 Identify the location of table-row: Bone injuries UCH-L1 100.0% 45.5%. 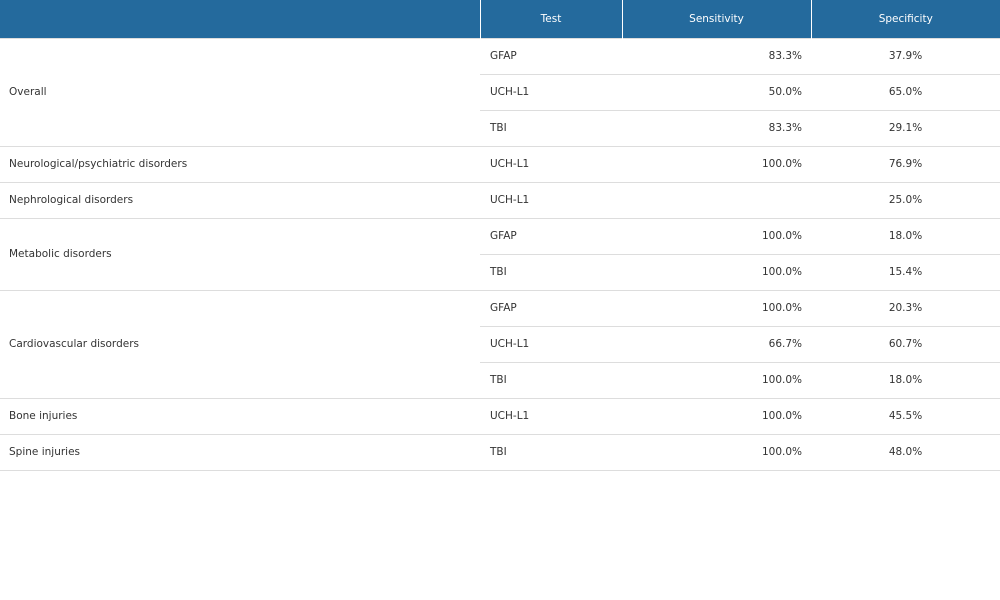
(500, 415).